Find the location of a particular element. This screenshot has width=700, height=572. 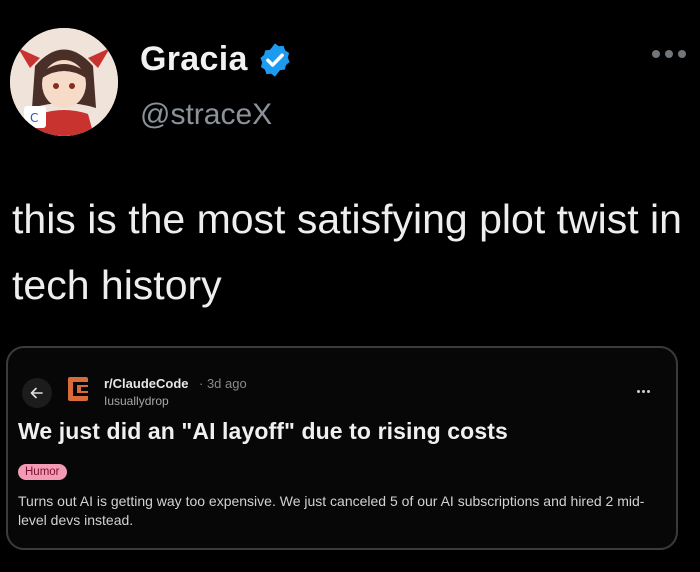

claude-code-logo-icon is located at coordinates (79, 389).